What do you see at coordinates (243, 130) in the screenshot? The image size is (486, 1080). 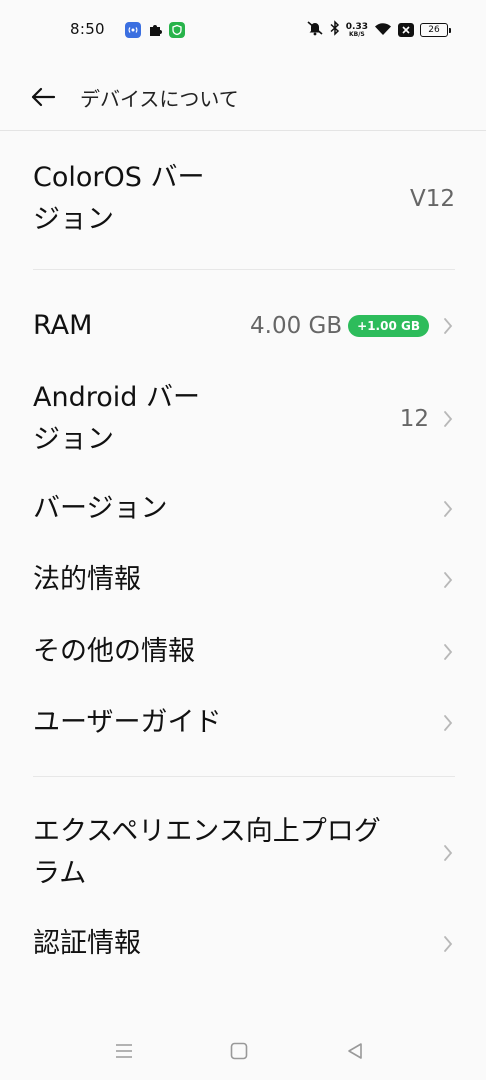 I see `header-divider` at bounding box center [243, 130].